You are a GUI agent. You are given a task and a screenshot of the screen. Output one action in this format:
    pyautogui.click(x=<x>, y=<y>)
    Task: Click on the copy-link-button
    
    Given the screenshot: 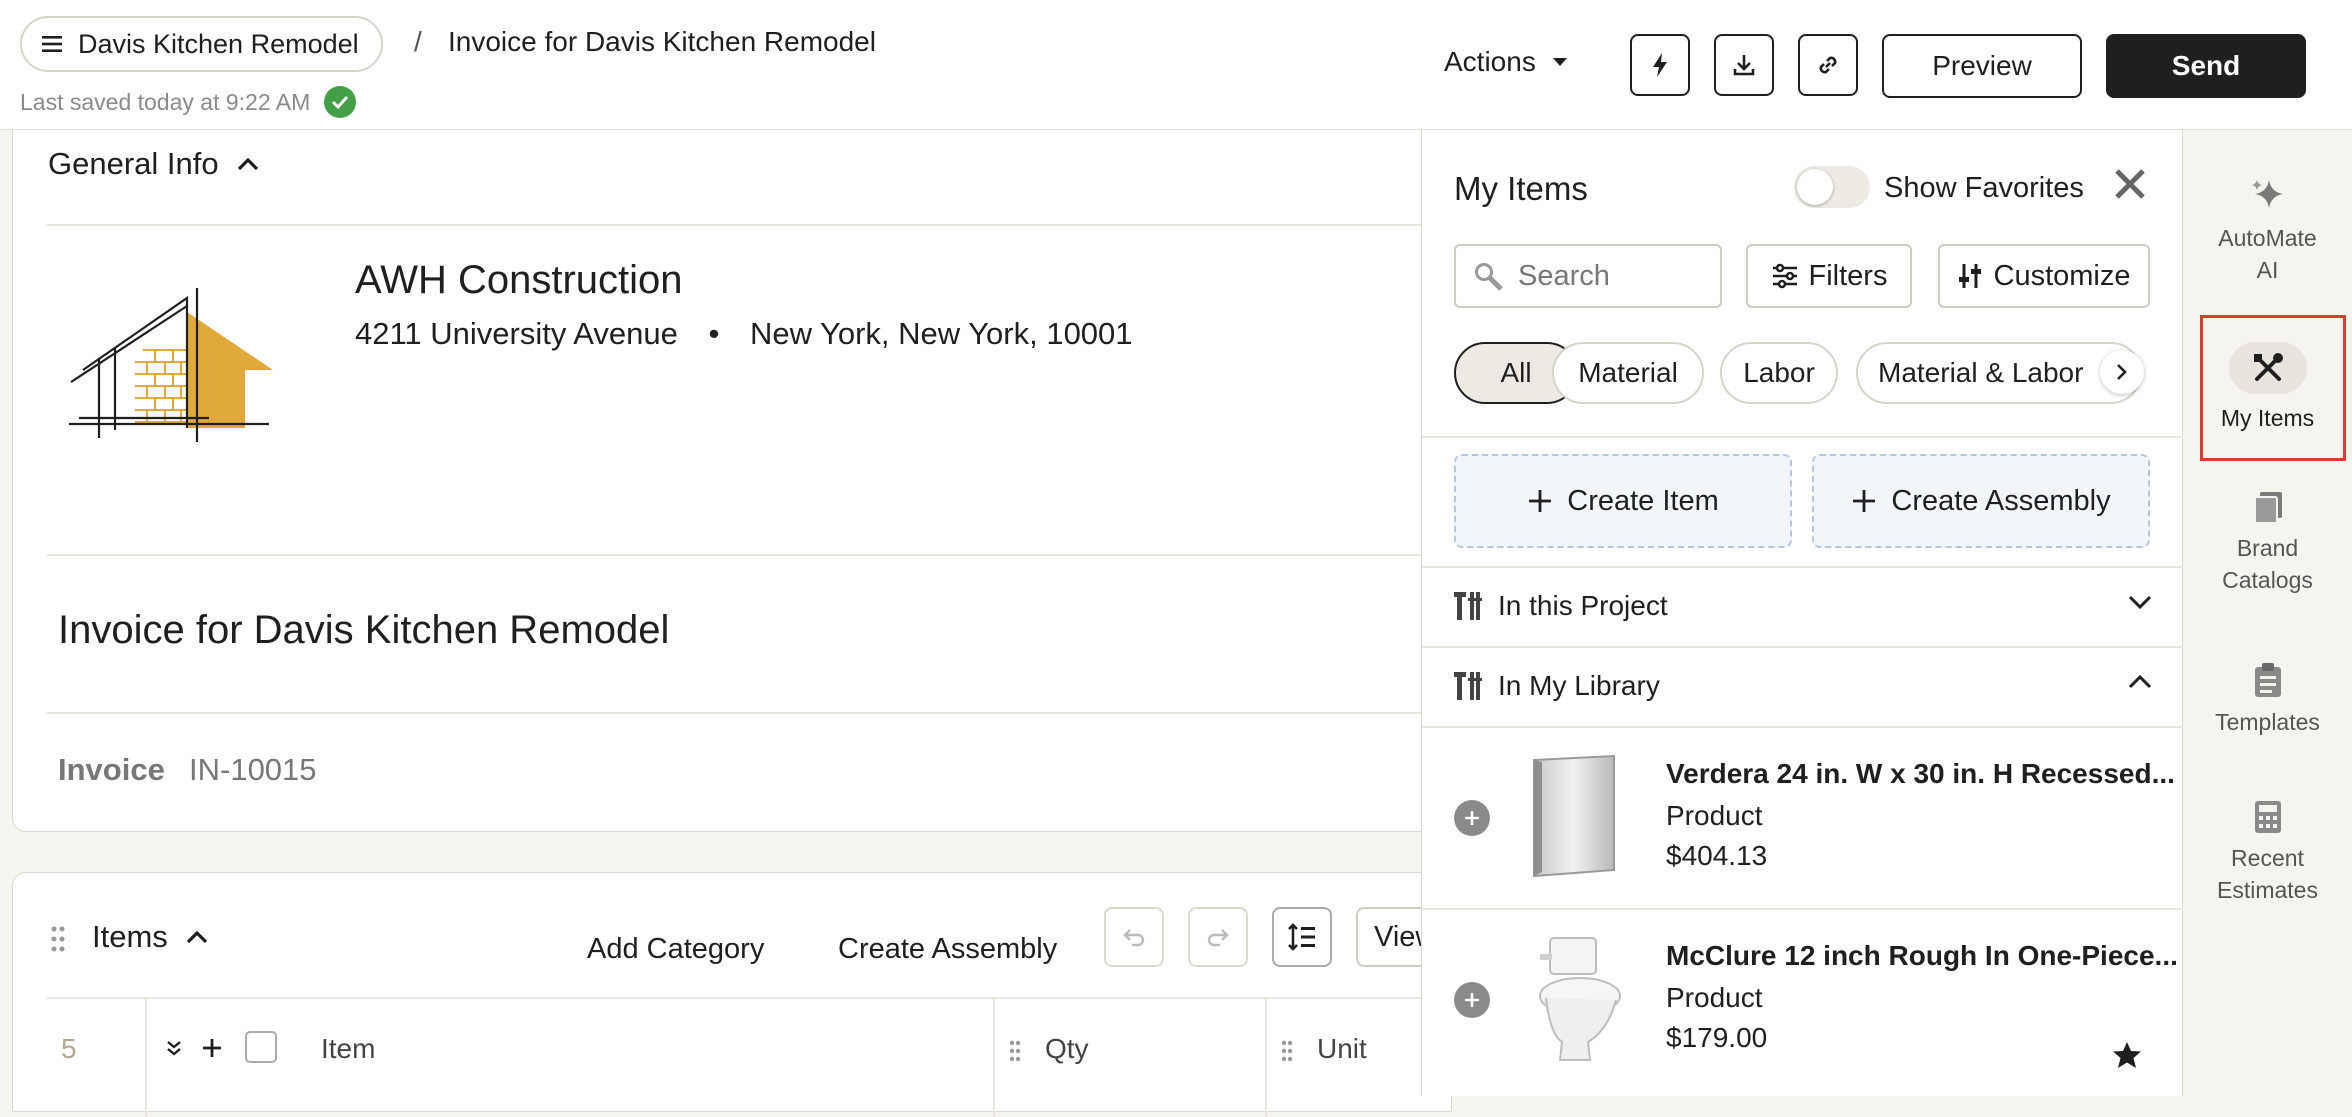 What is the action you would take?
    pyautogui.click(x=1828, y=65)
    